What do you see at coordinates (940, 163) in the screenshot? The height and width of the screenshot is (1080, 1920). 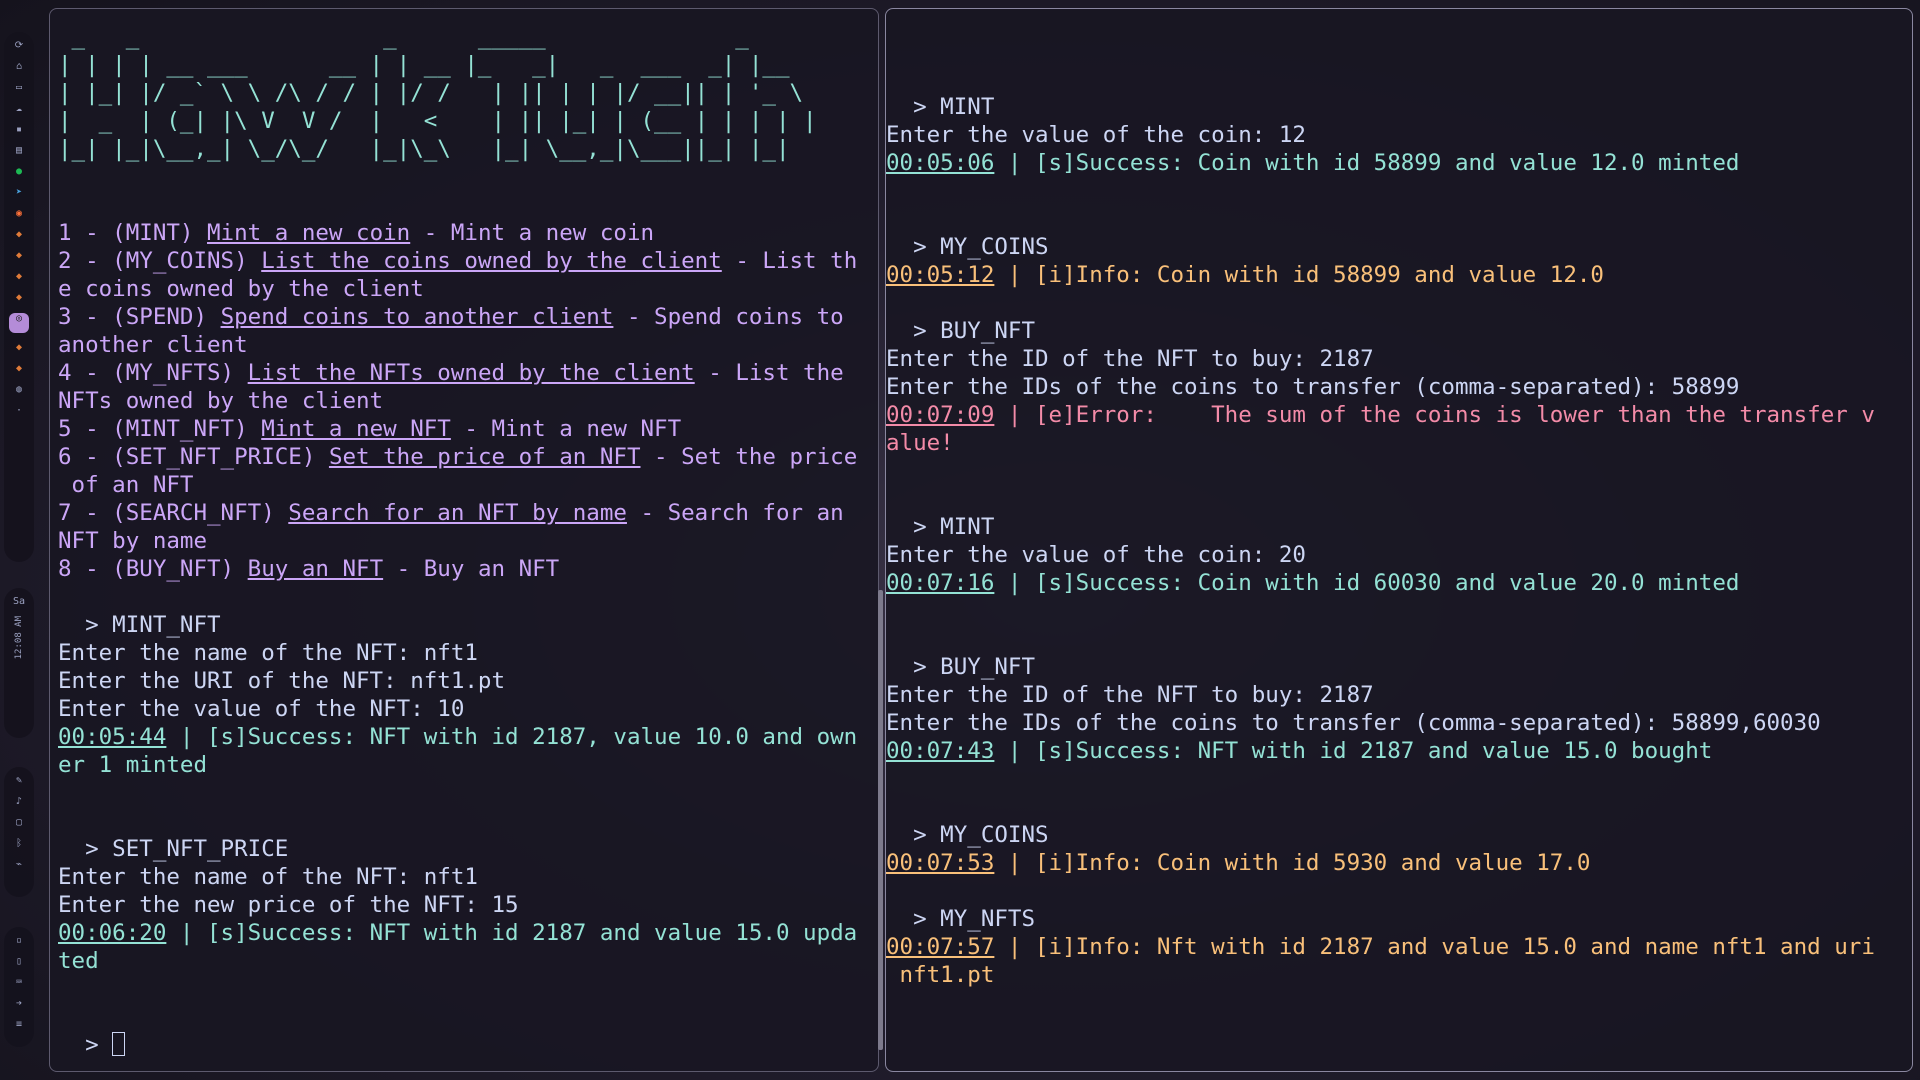 I see `timestamp: 00:05:06` at bounding box center [940, 163].